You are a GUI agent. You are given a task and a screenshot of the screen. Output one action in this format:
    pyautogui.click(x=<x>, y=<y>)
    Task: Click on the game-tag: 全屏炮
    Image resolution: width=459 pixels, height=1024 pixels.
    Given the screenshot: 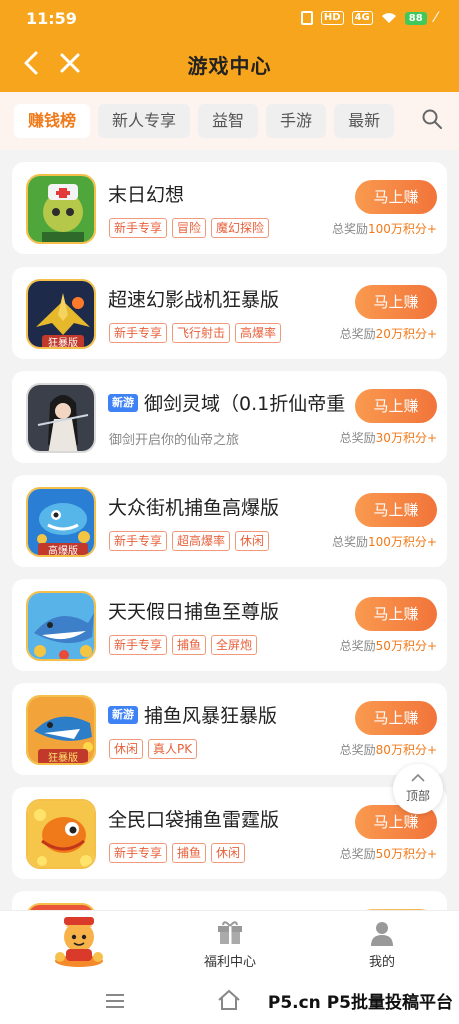 What is the action you would take?
    pyautogui.click(x=234, y=645)
    